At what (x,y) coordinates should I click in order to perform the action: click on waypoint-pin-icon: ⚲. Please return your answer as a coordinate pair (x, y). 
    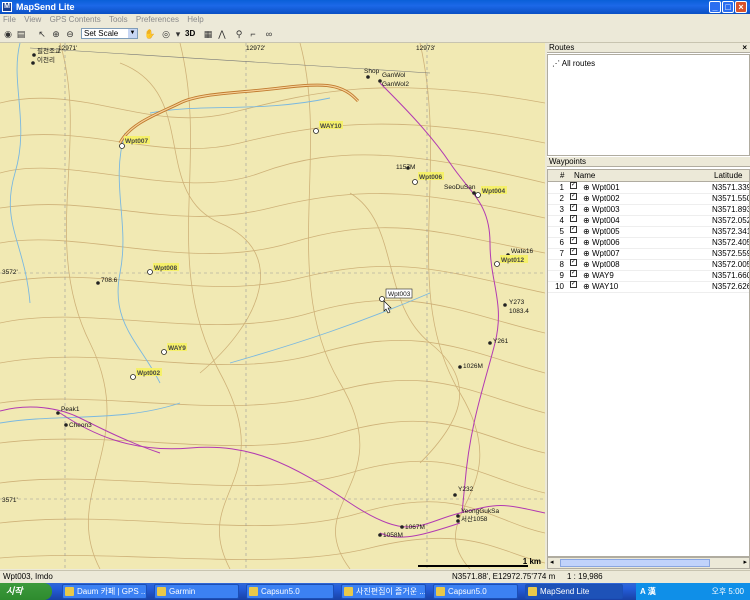
    Looking at the image, I should click on (239, 34).